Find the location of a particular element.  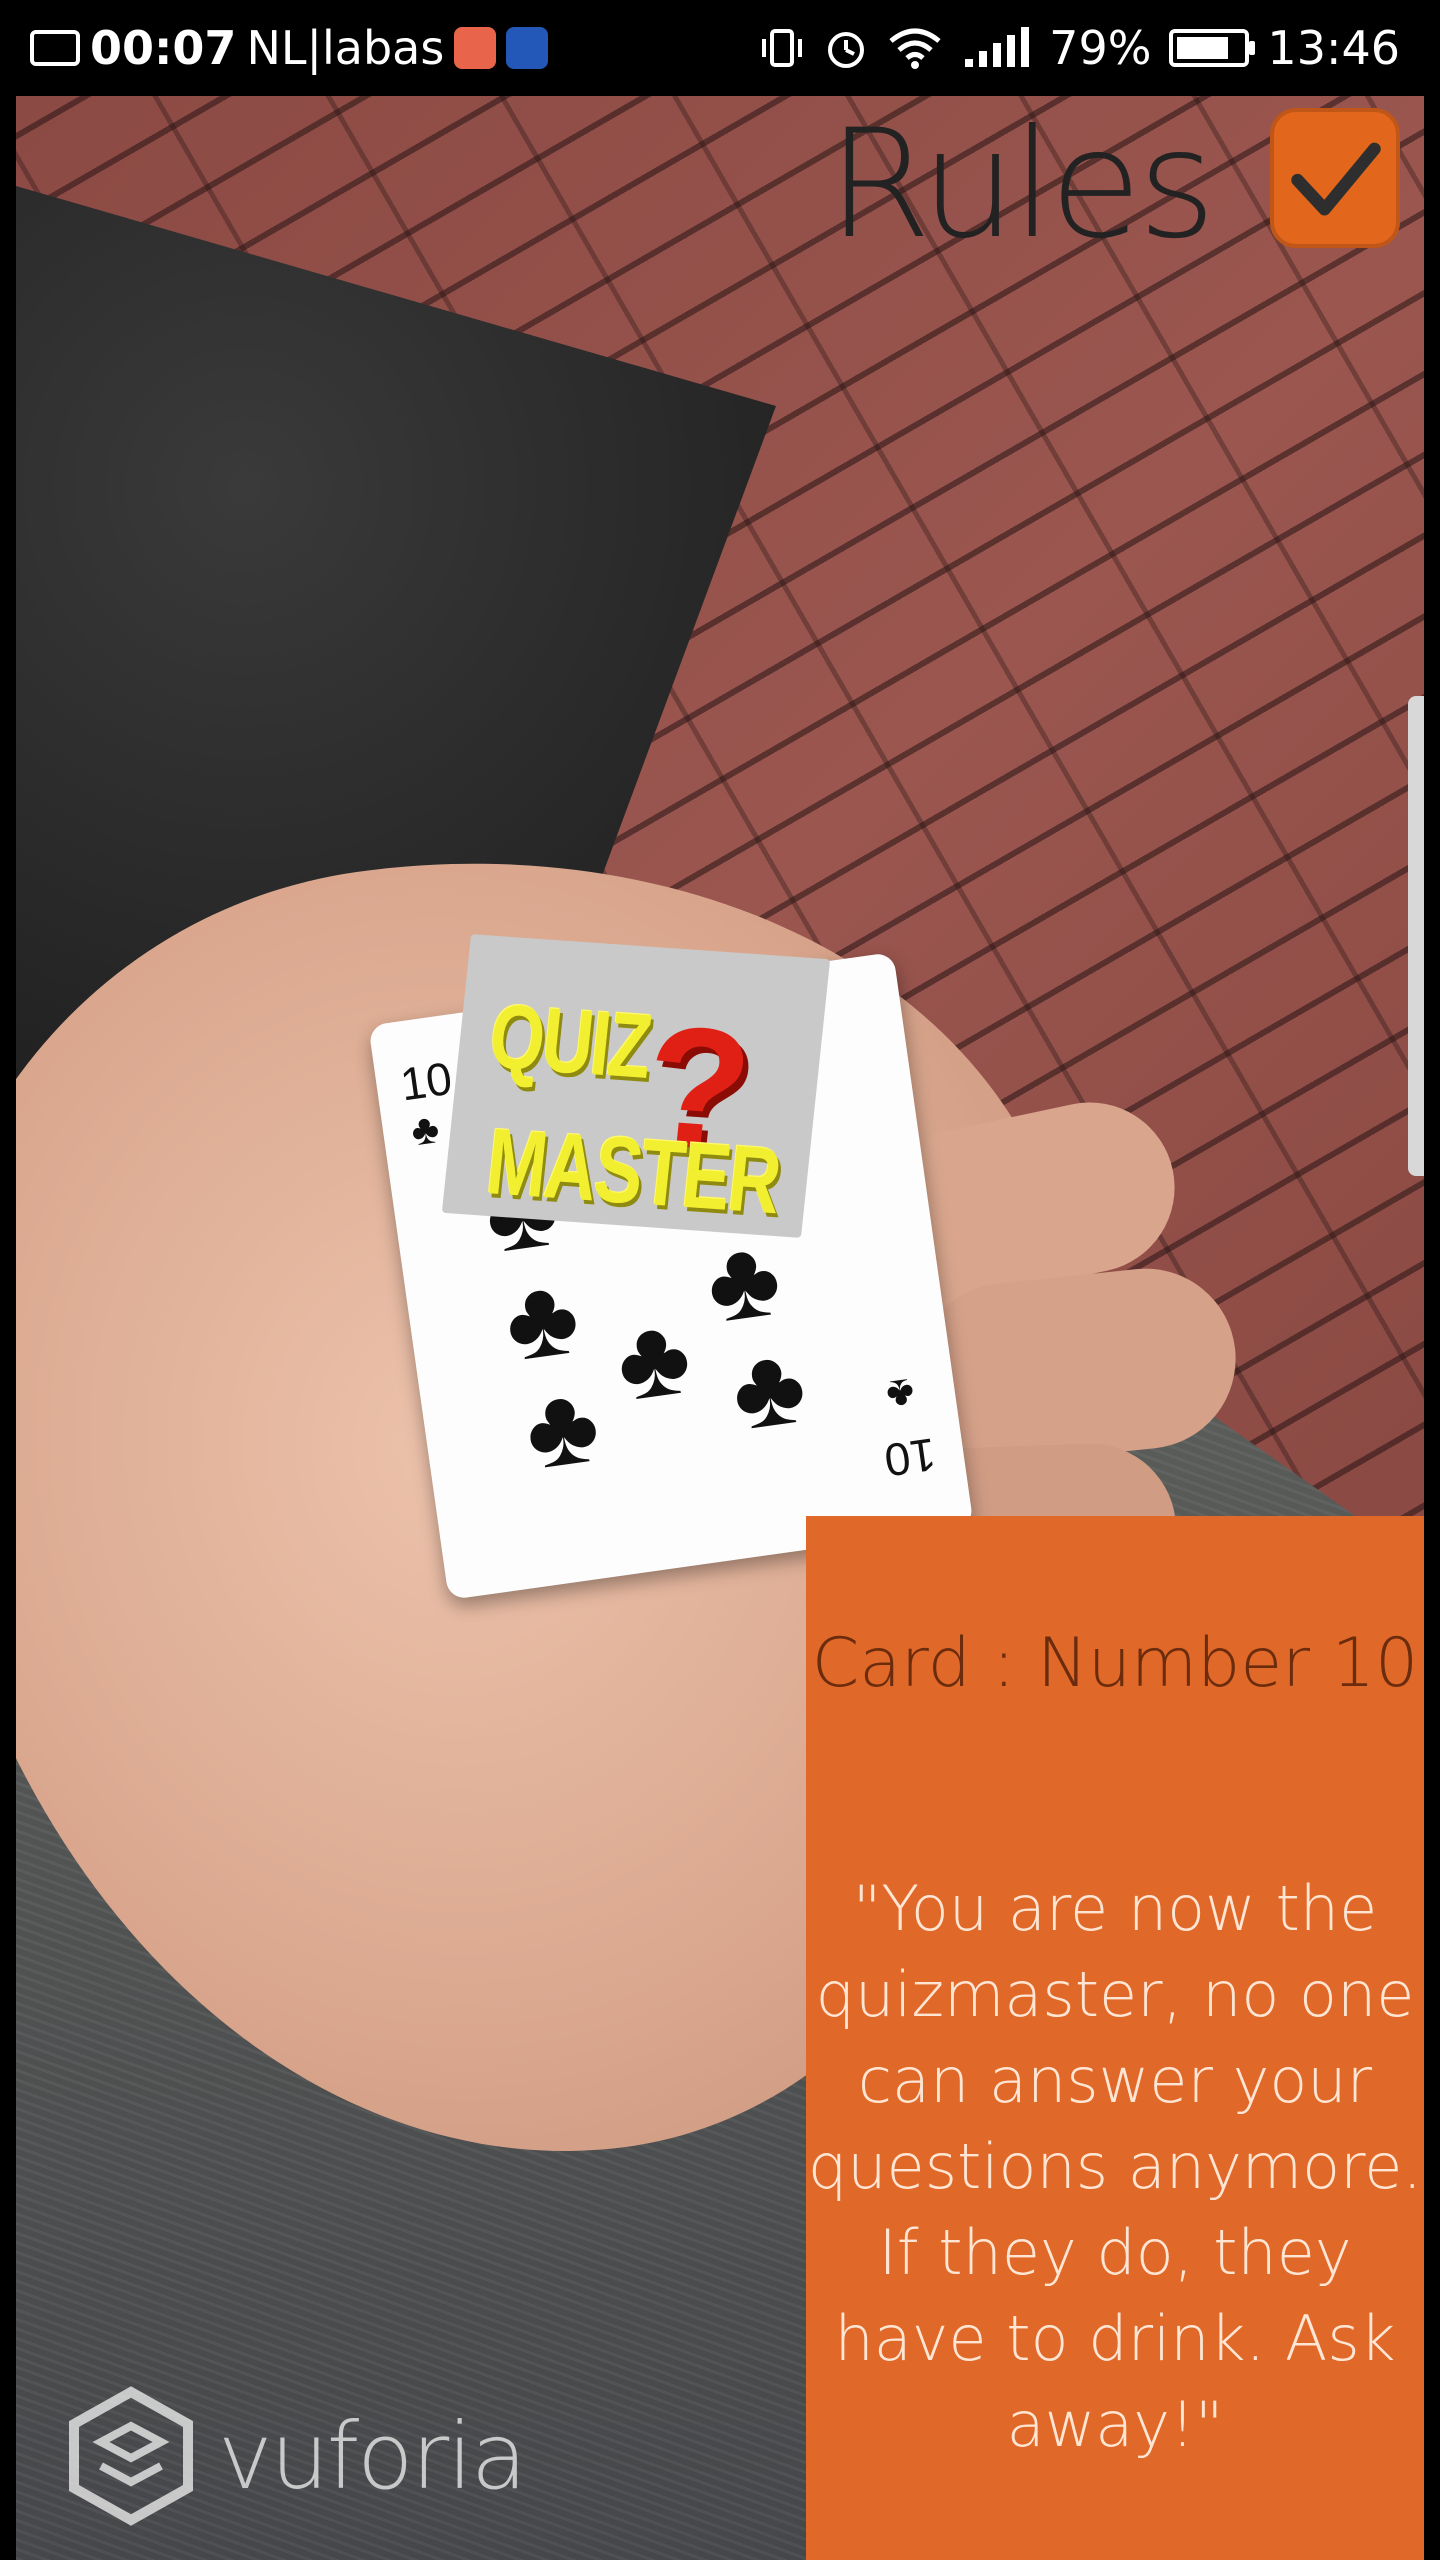

clock: 13:46 is located at coordinates (1333, 48).